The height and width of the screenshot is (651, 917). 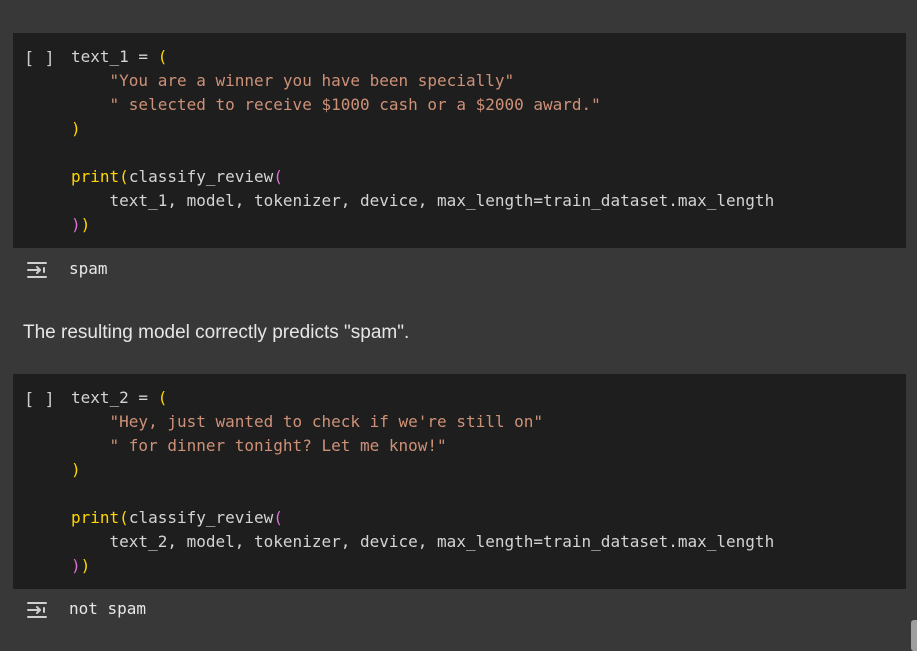 I want to click on code-token: text_2 =, so click(x=114, y=397).